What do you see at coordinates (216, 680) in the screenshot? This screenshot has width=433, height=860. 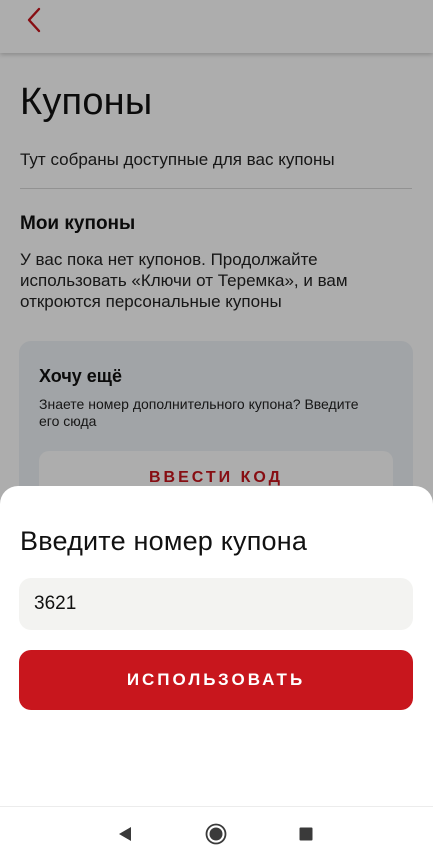 I see `use-coupon-button: ИСПОЛЬЗОВАТЬ` at bounding box center [216, 680].